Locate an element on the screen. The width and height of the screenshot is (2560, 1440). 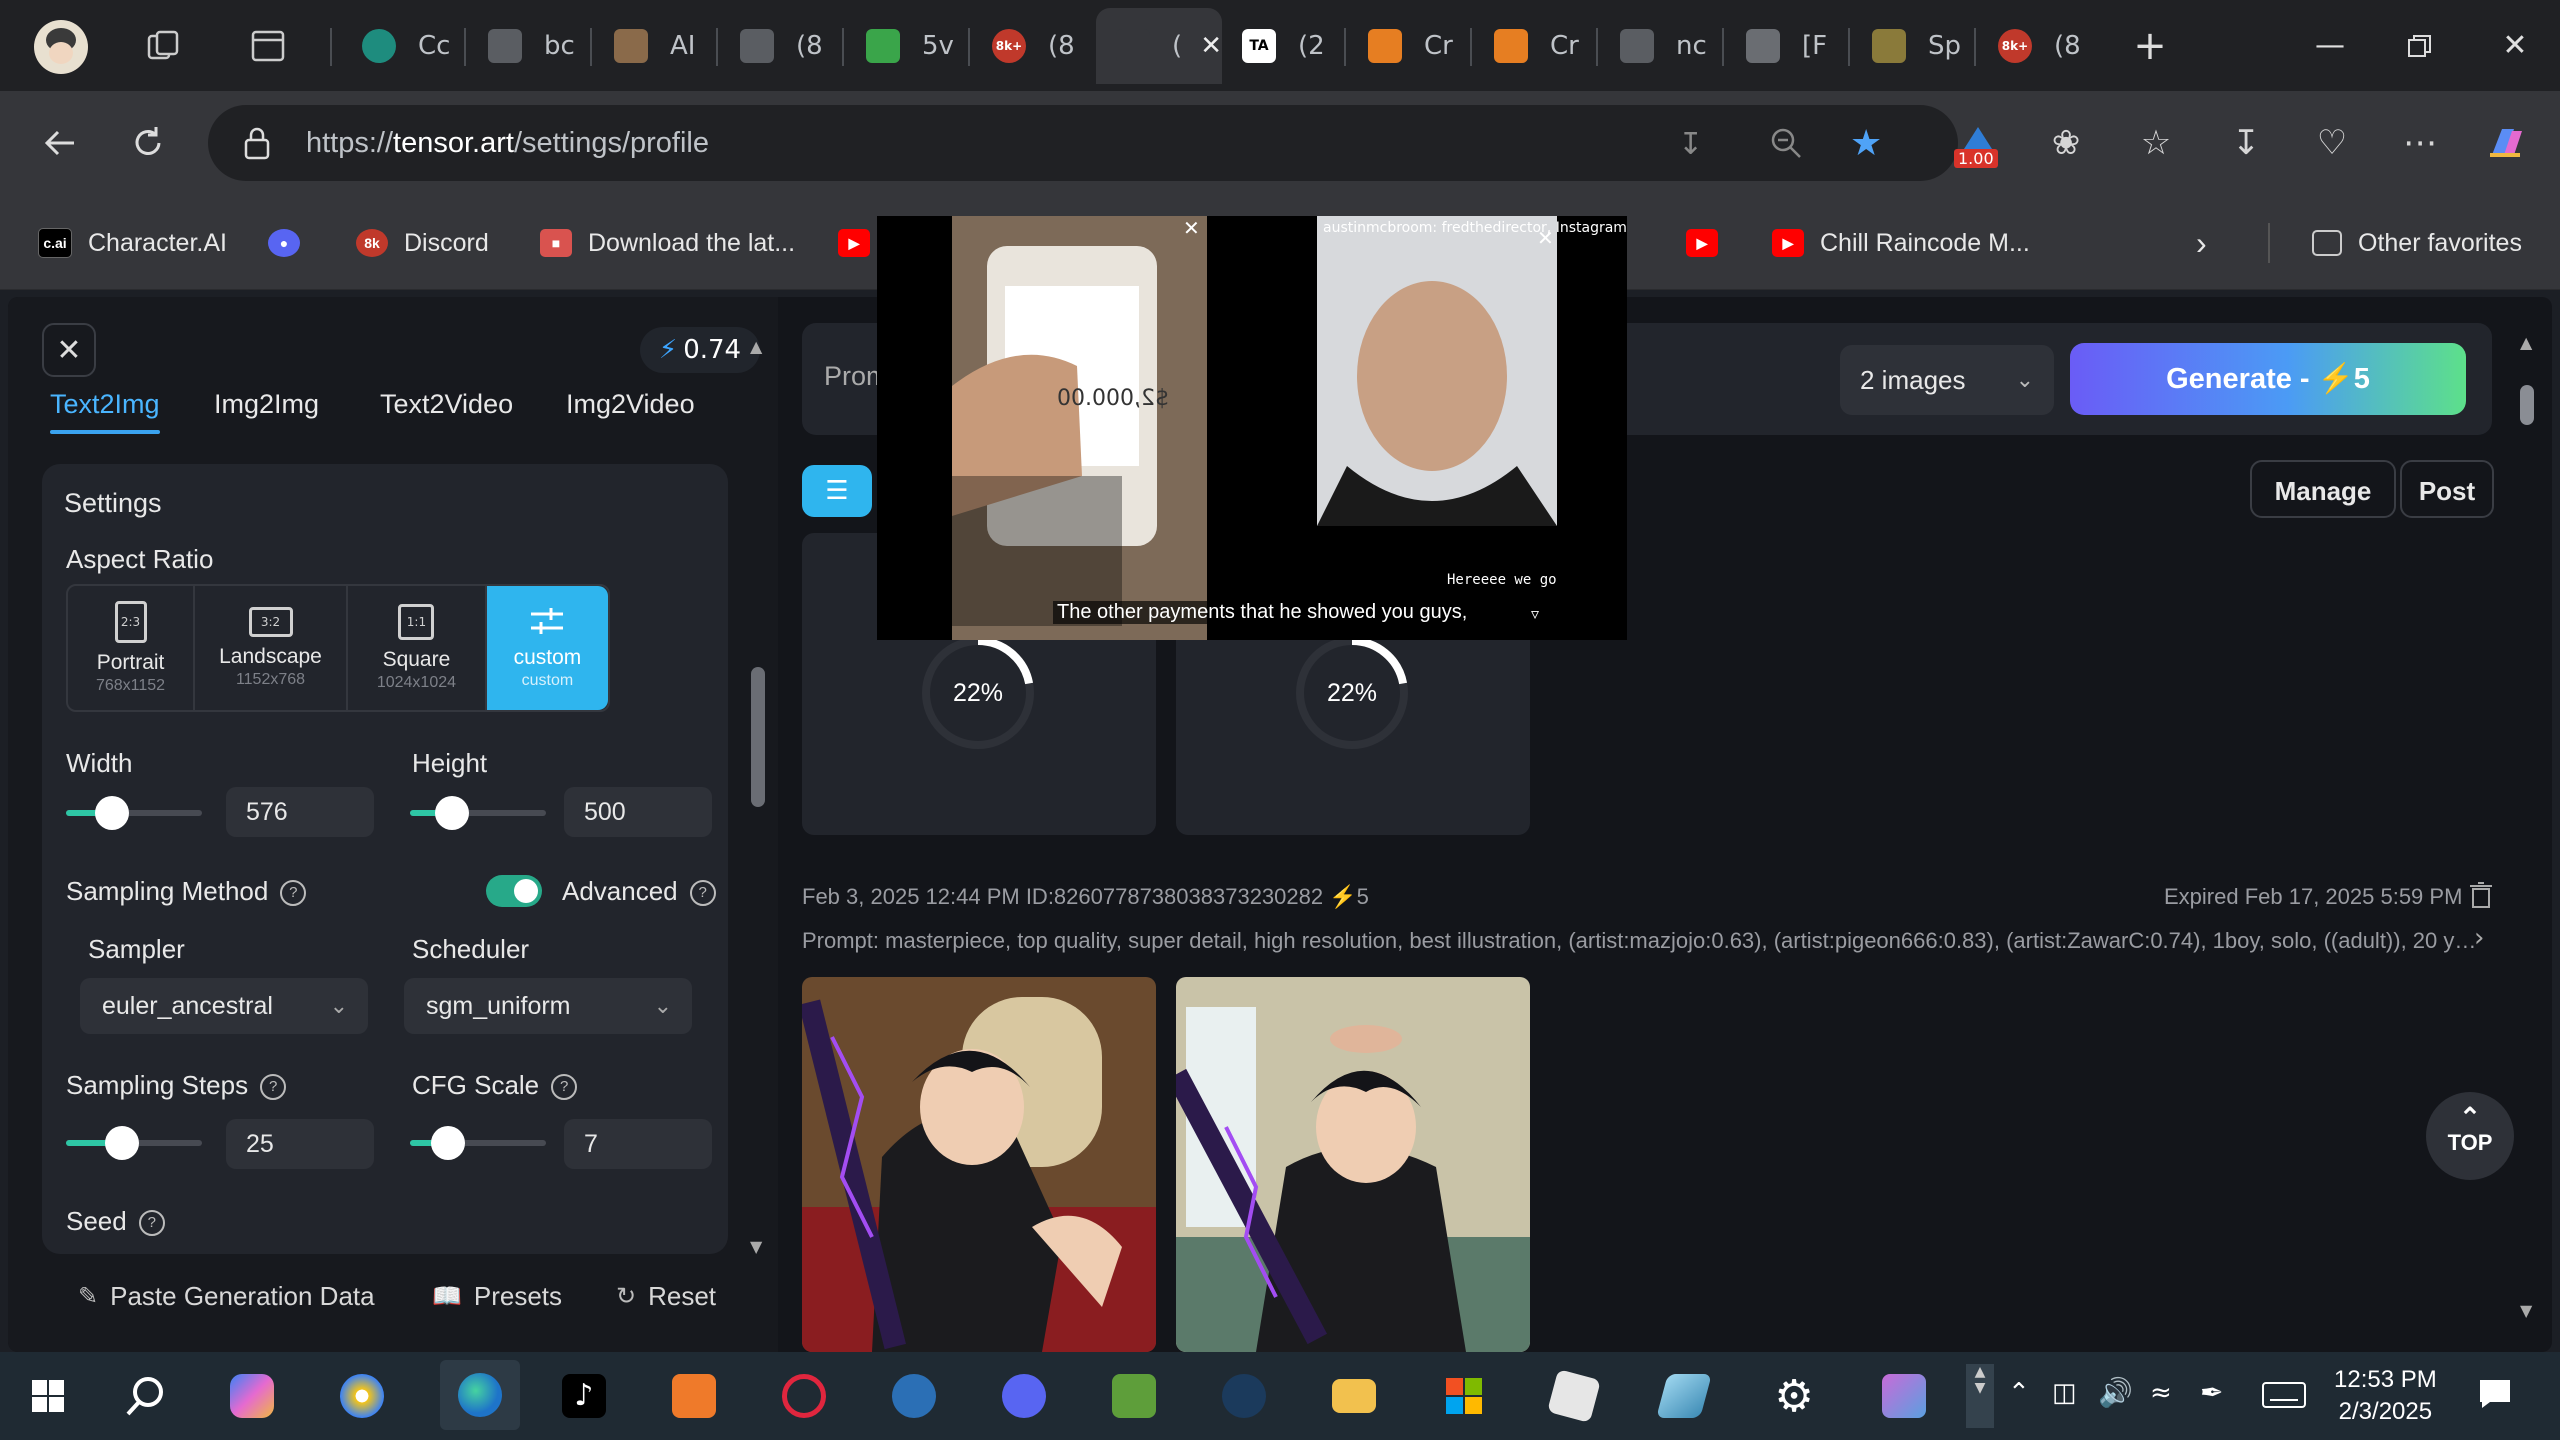
browser-tab: 8k+ (8 is located at coordinates (2038, 46).